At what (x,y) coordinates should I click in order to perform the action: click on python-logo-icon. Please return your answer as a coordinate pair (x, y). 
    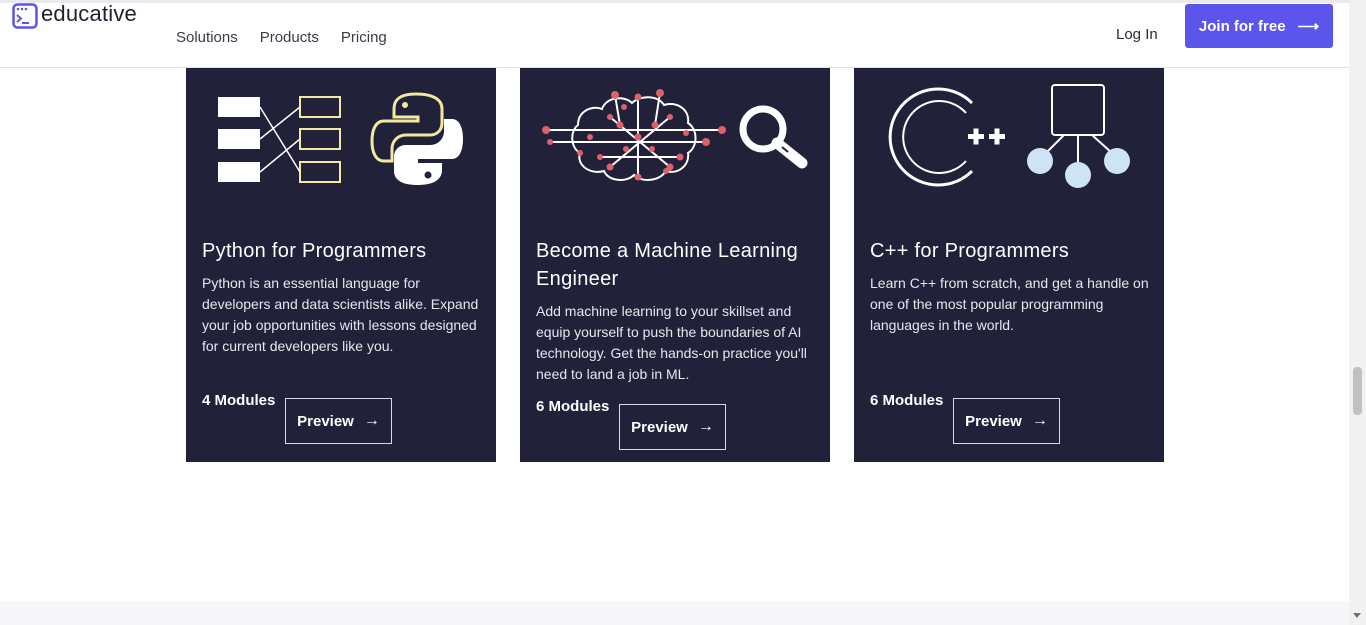
    Looking at the image, I should click on (416, 138).